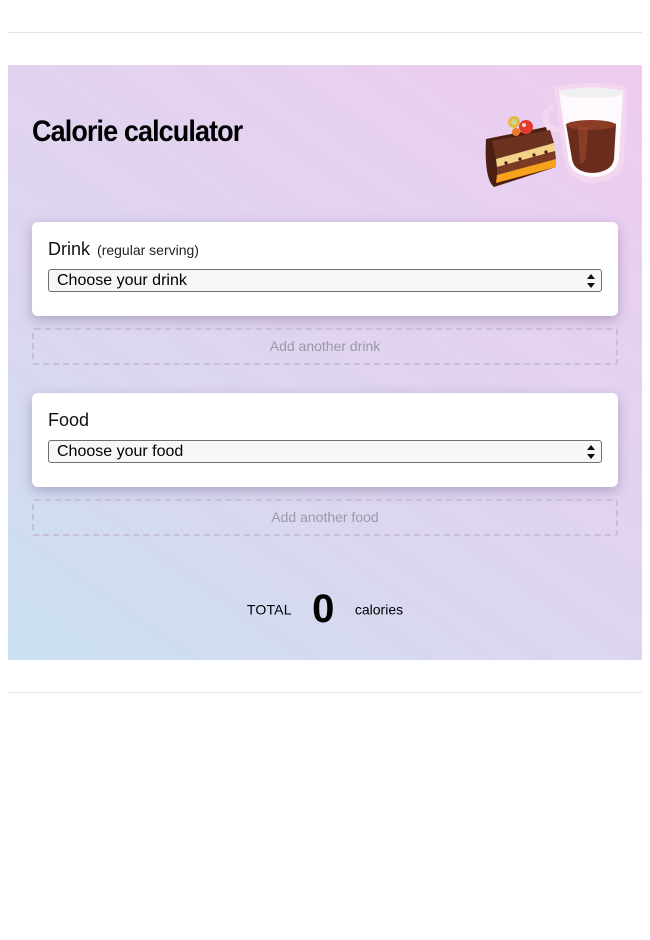 The image size is (650, 940). Describe the element at coordinates (325, 346) in the screenshot. I see `add-drink-button: Add another drink` at that location.